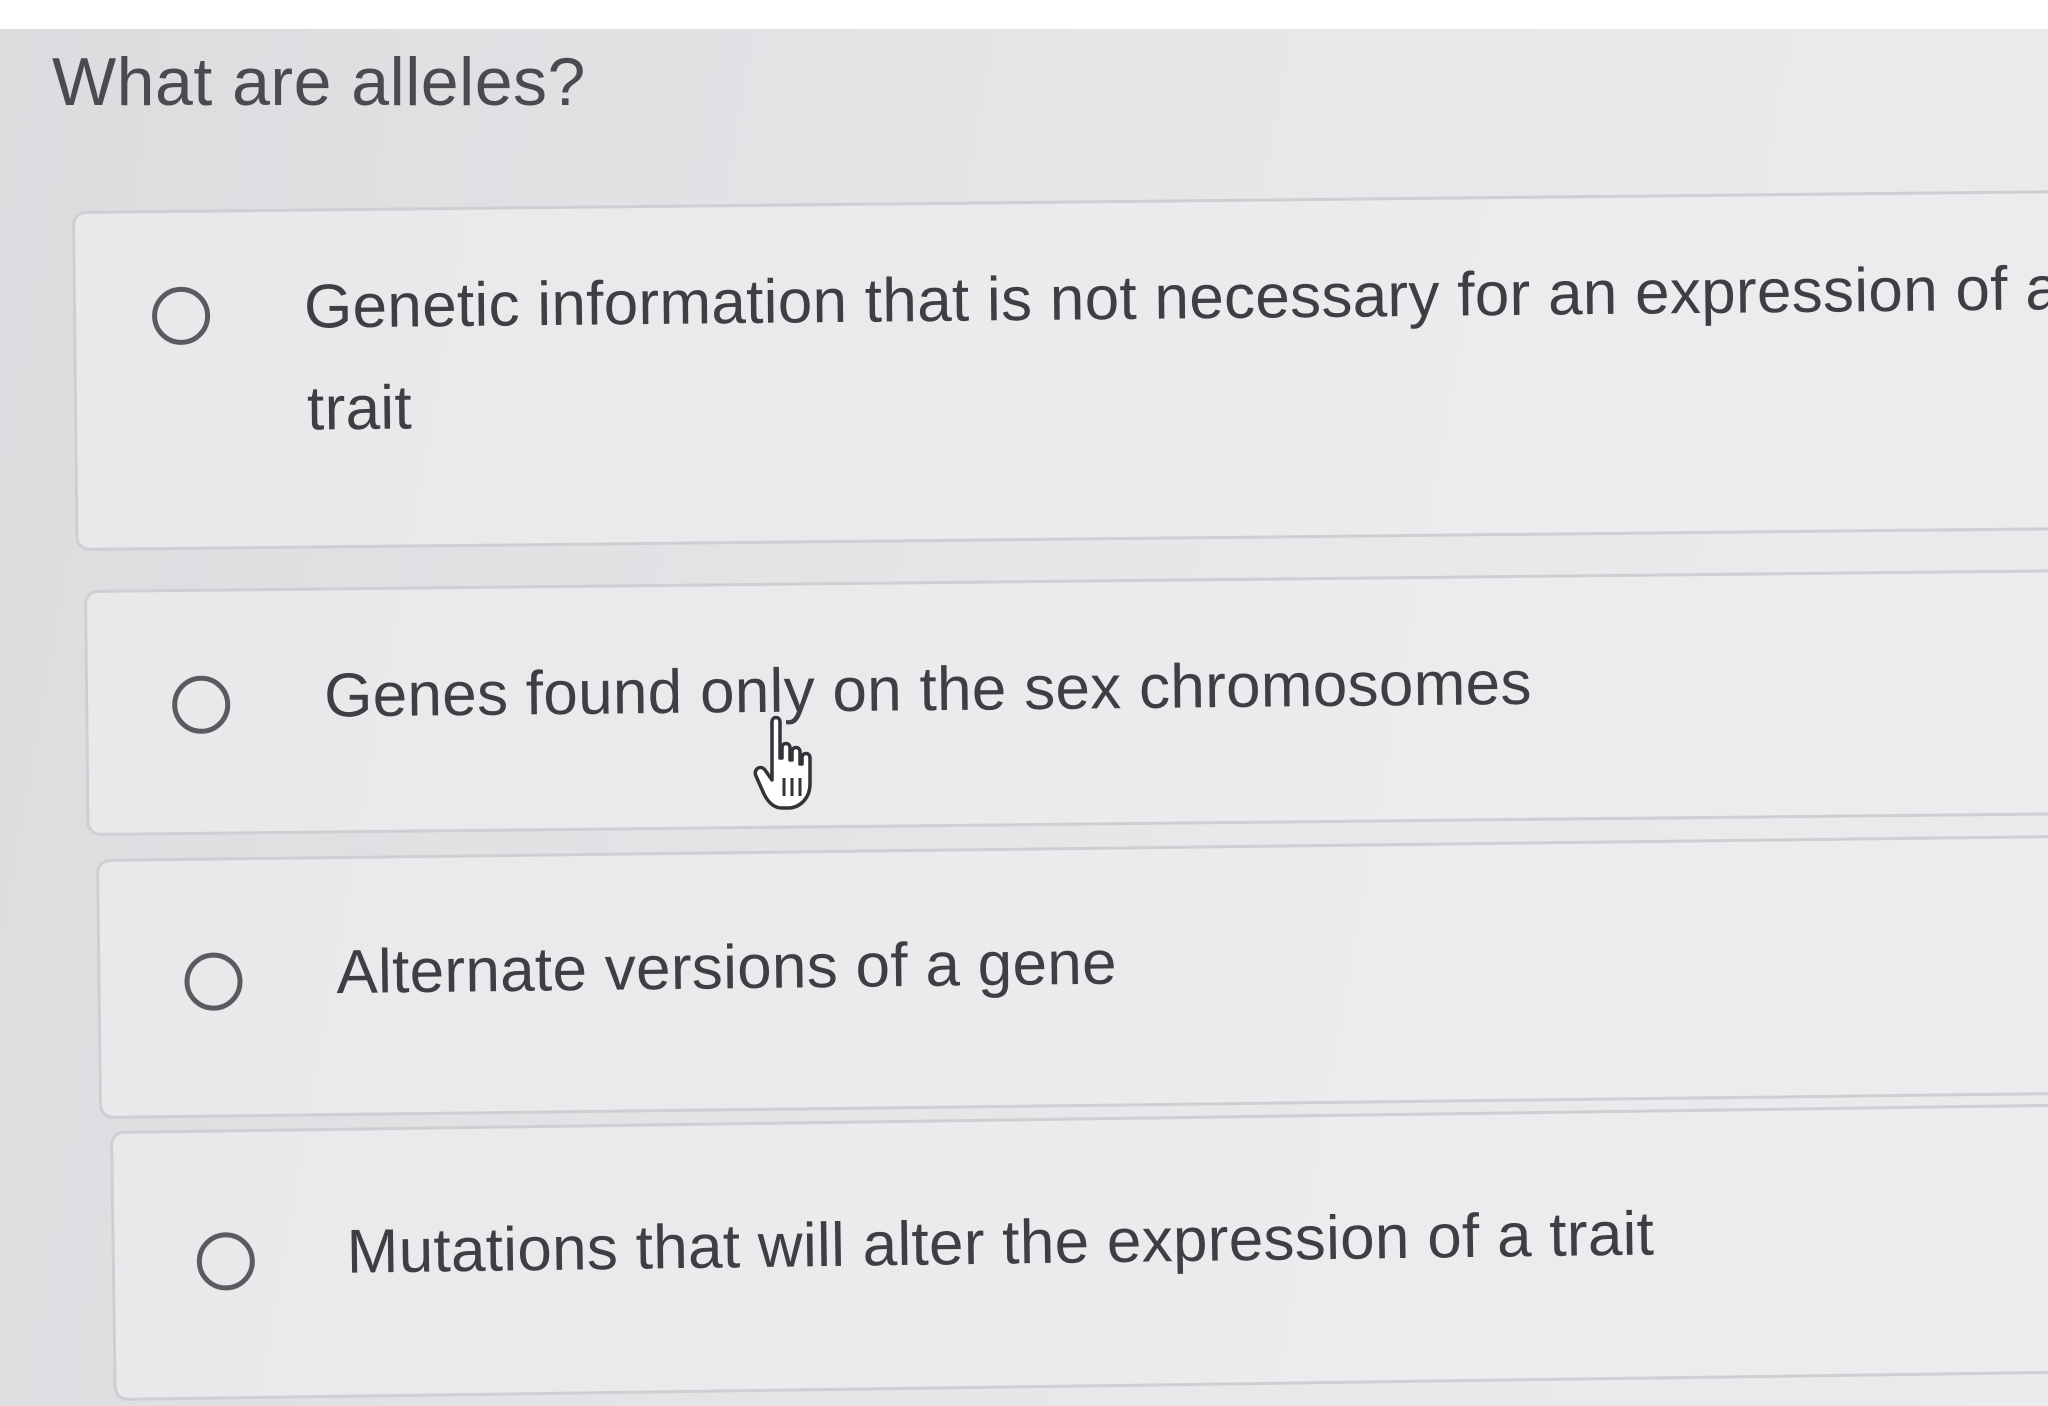 The width and height of the screenshot is (2048, 1406). What do you see at coordinates (359, 408) in the screenshot?
I see `answer-option-label-continued: trait` at bounding box center [359, 408].